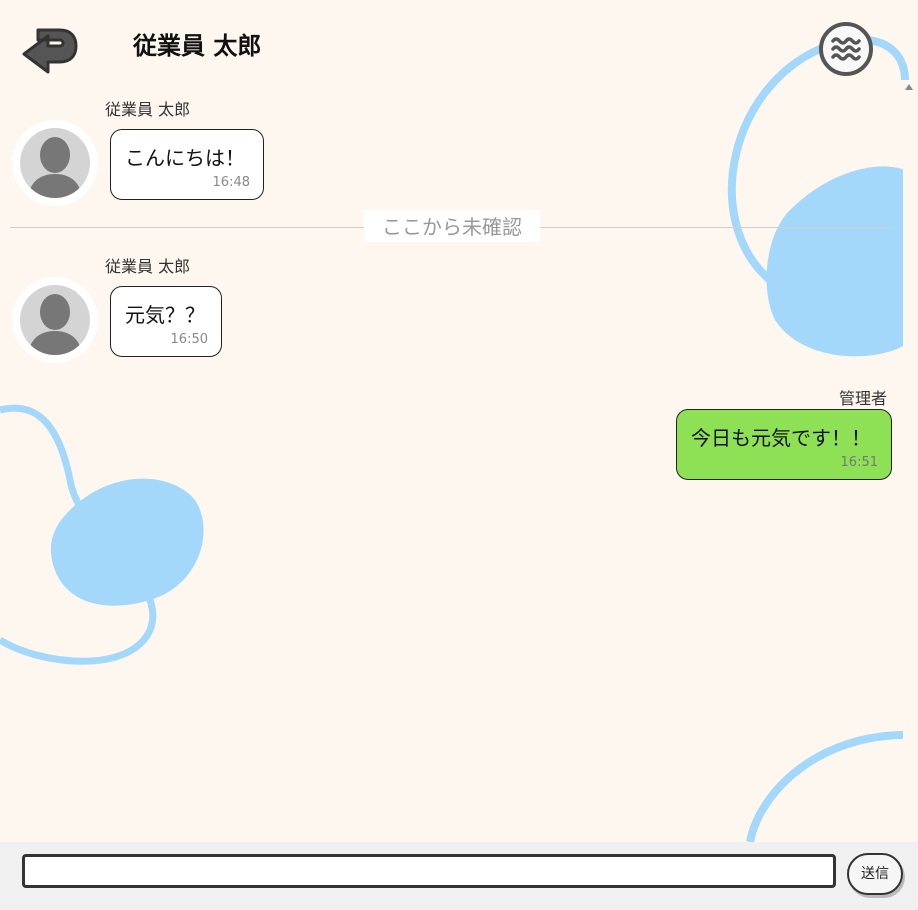 The width and height of the screenshot is (918, 910). What do you see at coordinates (781, 438) in the screenshot?
I see `message-text: 今日も元気です！！` at bounding box center [781, 438].